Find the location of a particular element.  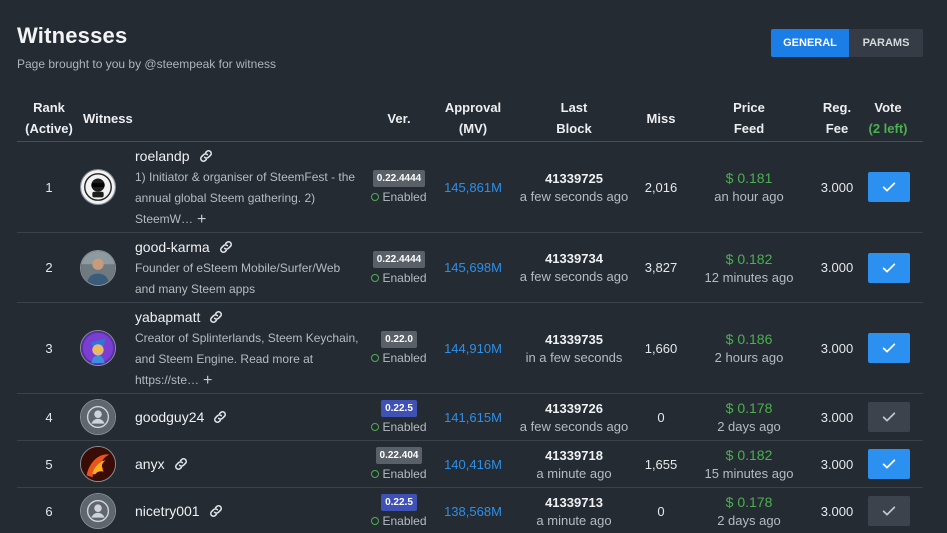

approval-value: 144,910M is located at coordinates (473, 348).